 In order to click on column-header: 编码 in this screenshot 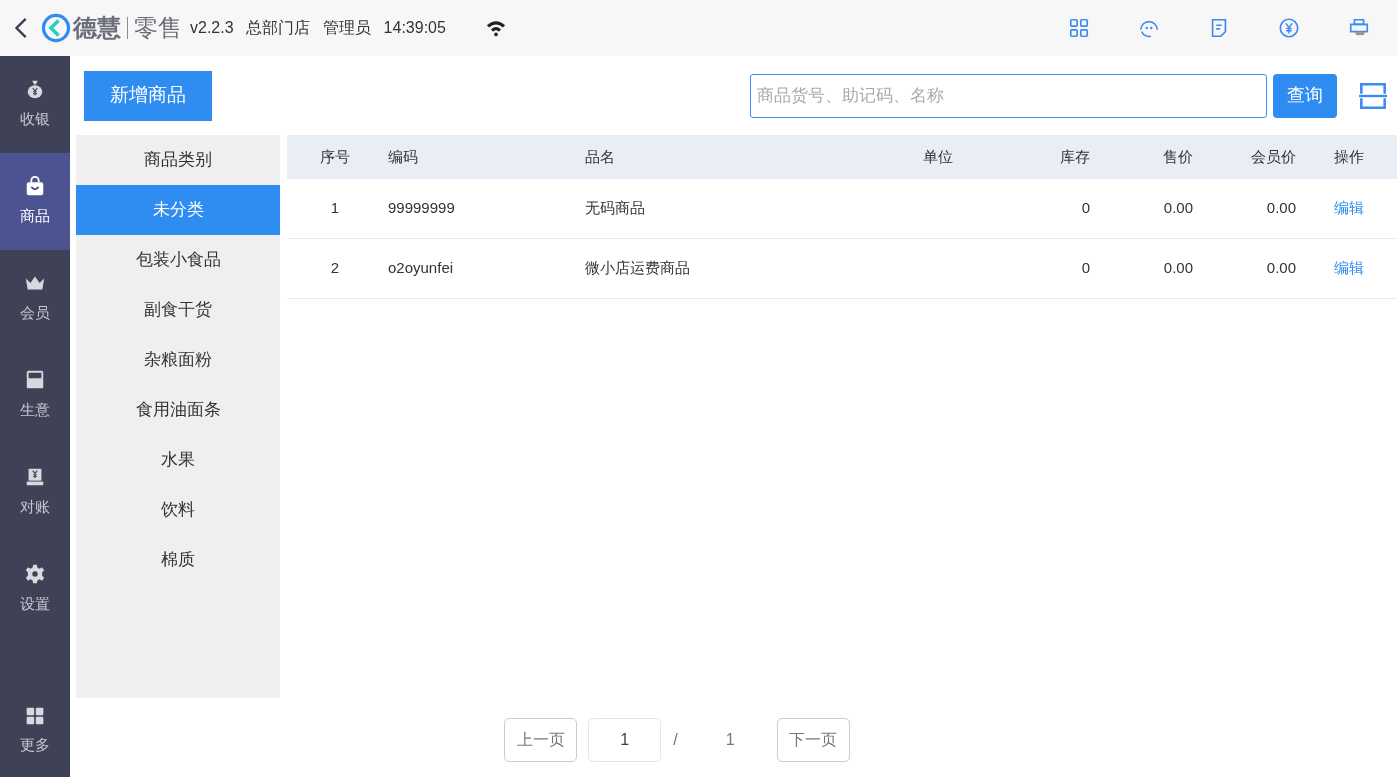, I will do `click(403, 156)`.